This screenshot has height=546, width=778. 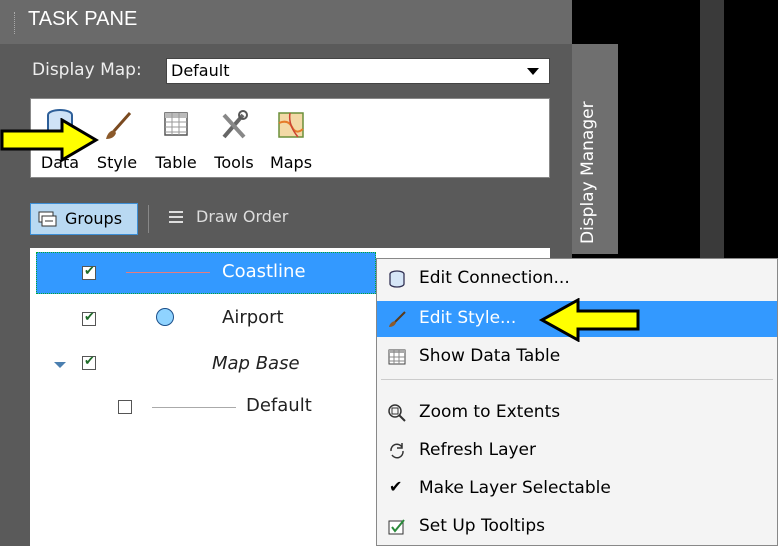 I want to click on draw-order-tab: Draw Order, so click(x=242, y=216).